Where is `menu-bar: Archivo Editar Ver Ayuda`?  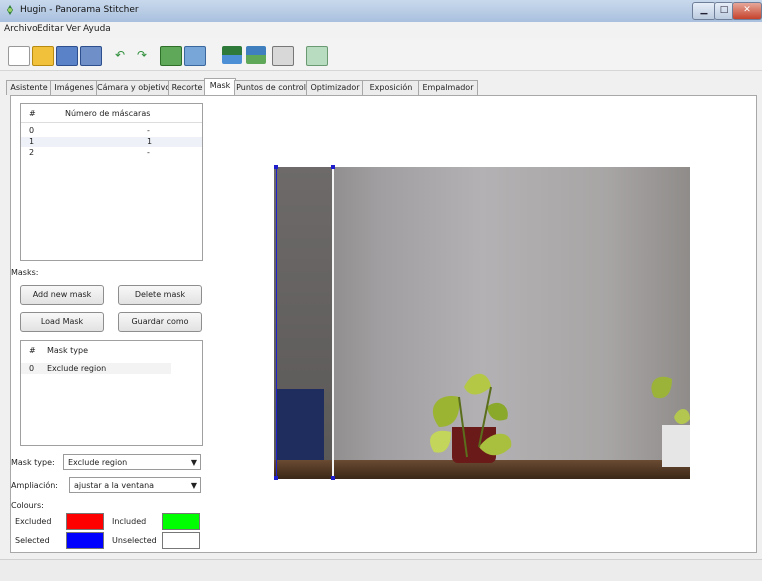
menu-bar: Archivo Editar Ver Ayuda is located at coordinates (381, 30).